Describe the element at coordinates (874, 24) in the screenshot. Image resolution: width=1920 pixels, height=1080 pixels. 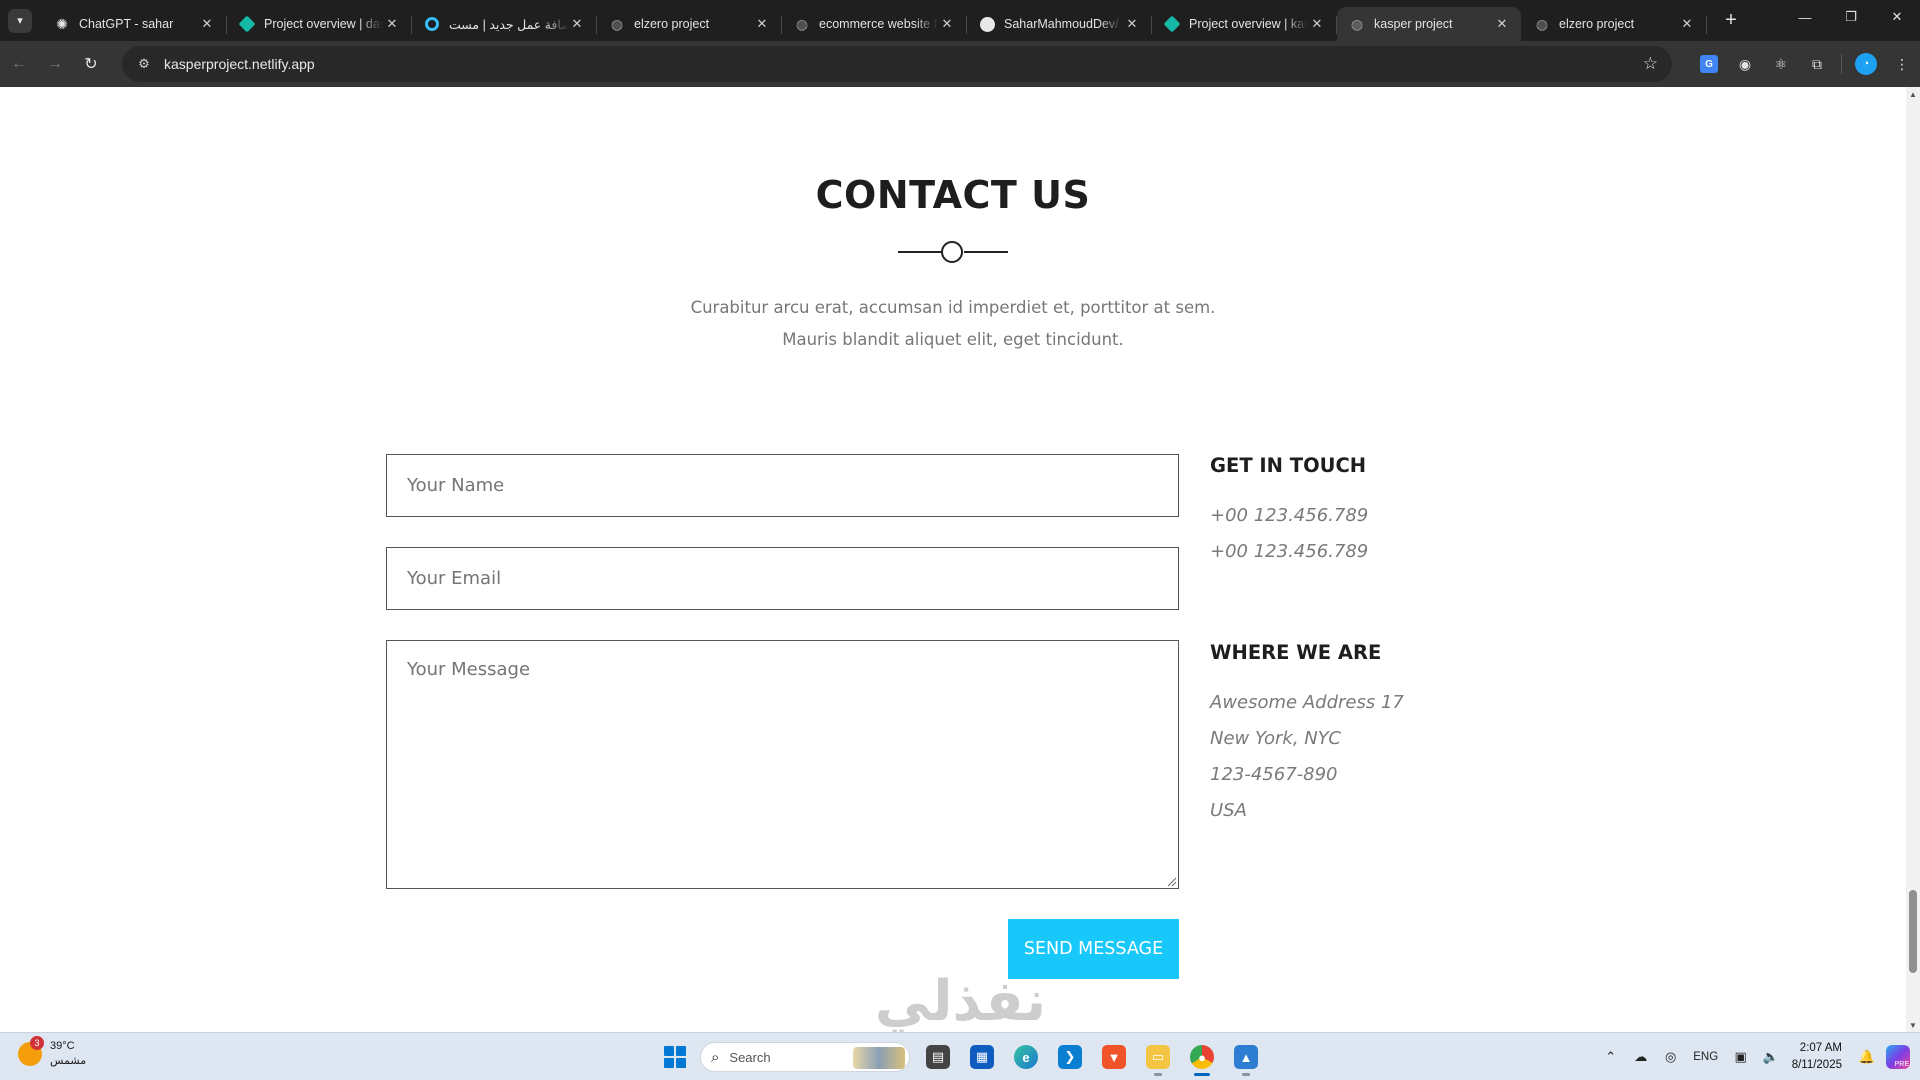
I see `tab-ecommerce-website: ◍ ecommerce website f ✕` at that location.